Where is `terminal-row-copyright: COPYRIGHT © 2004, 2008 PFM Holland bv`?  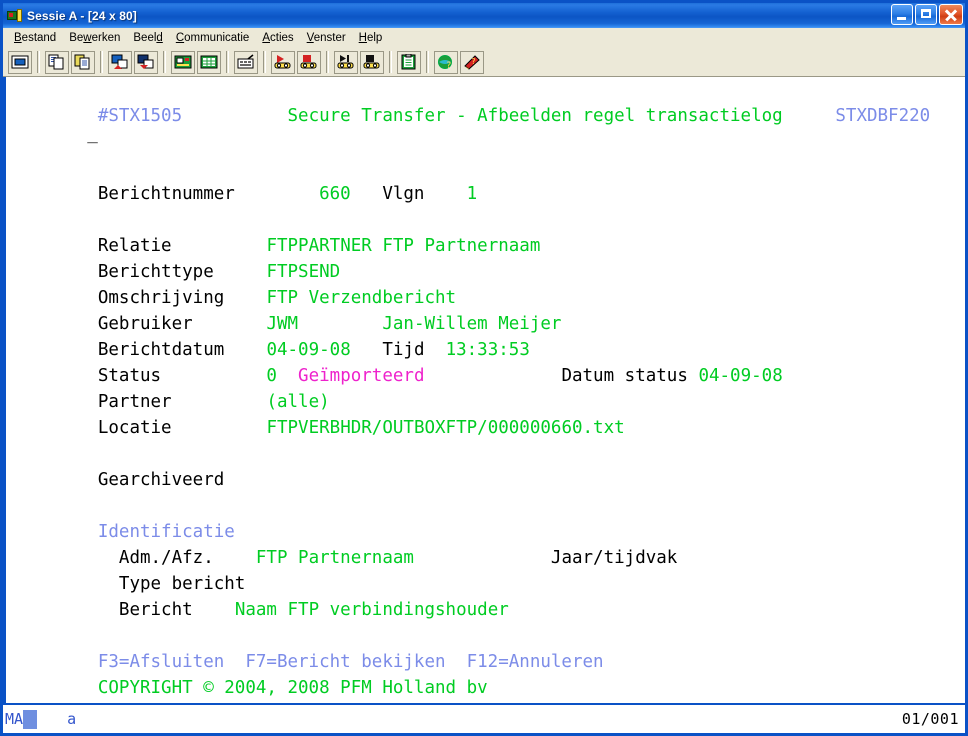
terminal-row-copyright: COPYRIGHT © 2004, 2008 PFM Holland bv is located at coordinates (484, 673).